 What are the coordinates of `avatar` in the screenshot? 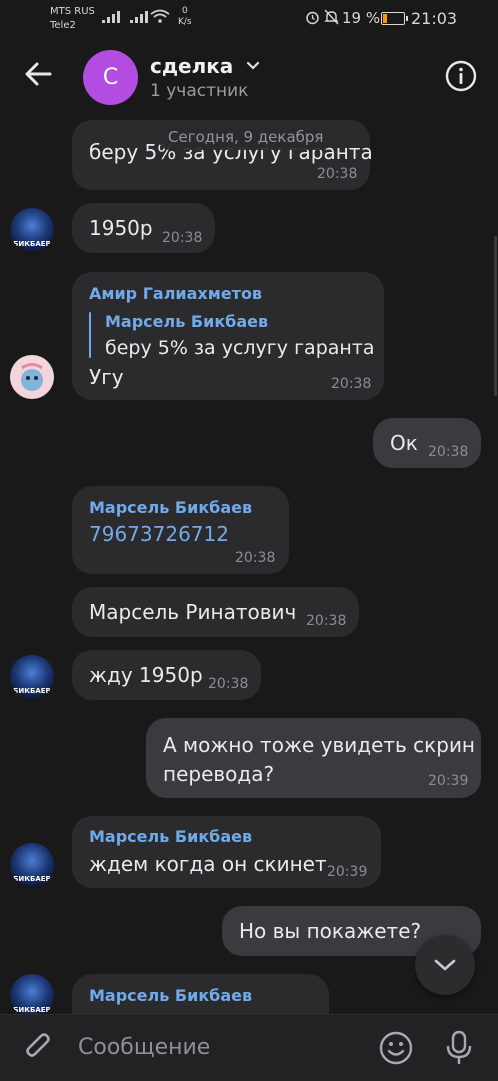 It's located at (32, 377).